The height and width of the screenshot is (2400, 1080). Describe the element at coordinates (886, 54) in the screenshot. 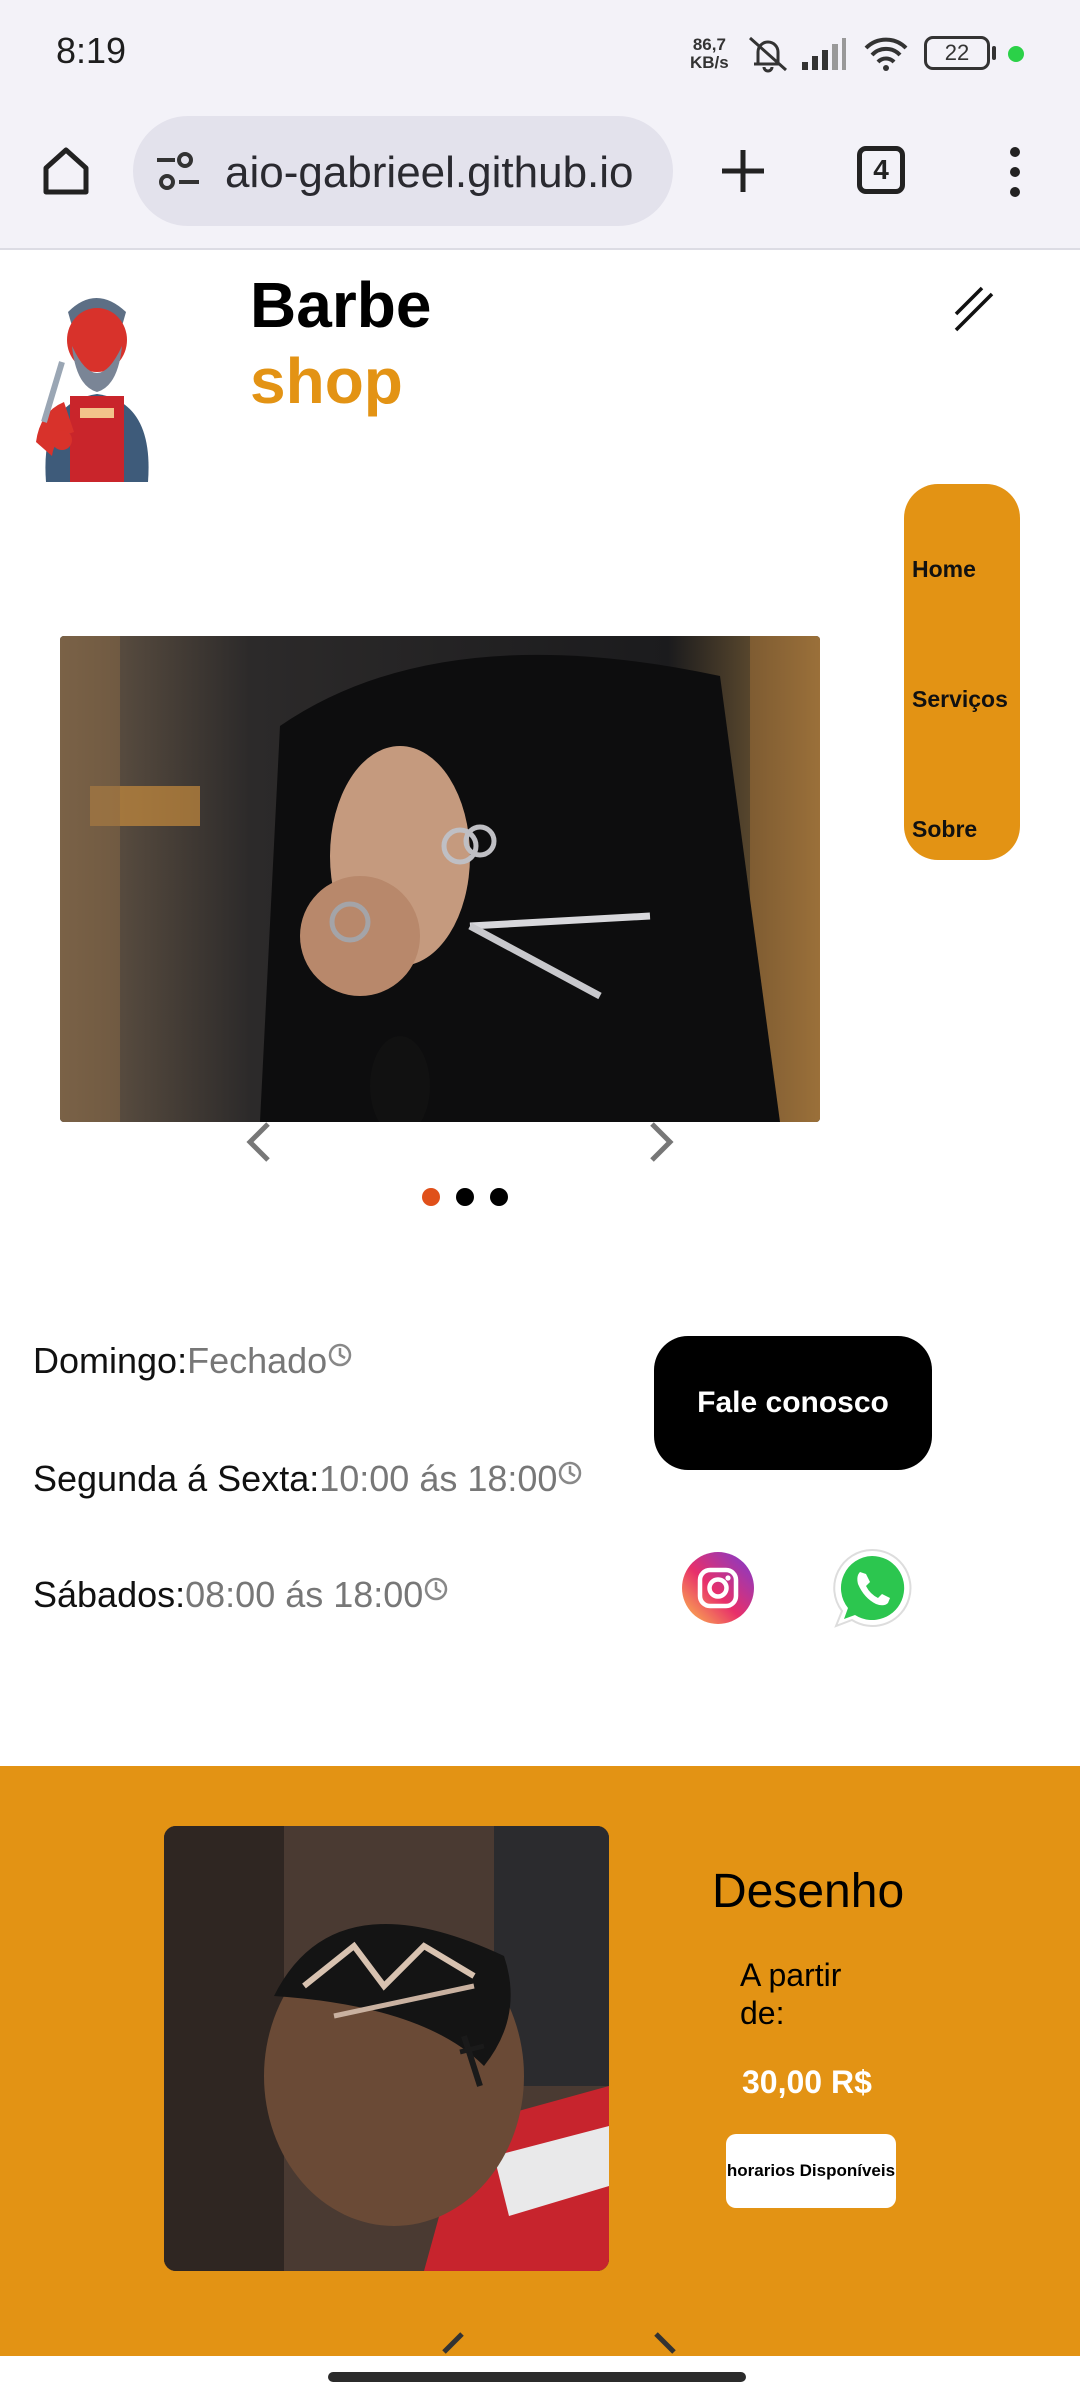

I see `wifi-icon` at that location.